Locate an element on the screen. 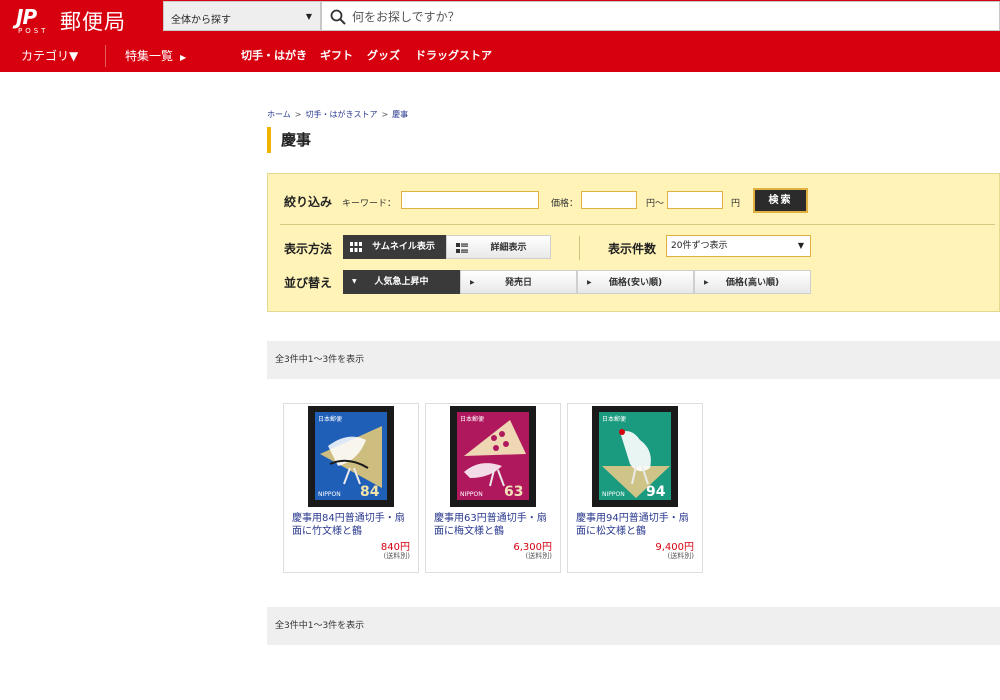  sort-popular-button: ▼ 人気急上昇中 is located at coordinates (401, 282).